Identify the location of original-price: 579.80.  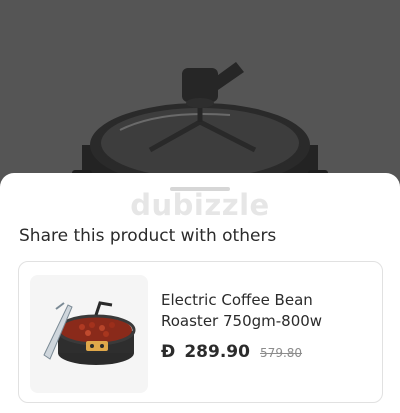
(281, 353).